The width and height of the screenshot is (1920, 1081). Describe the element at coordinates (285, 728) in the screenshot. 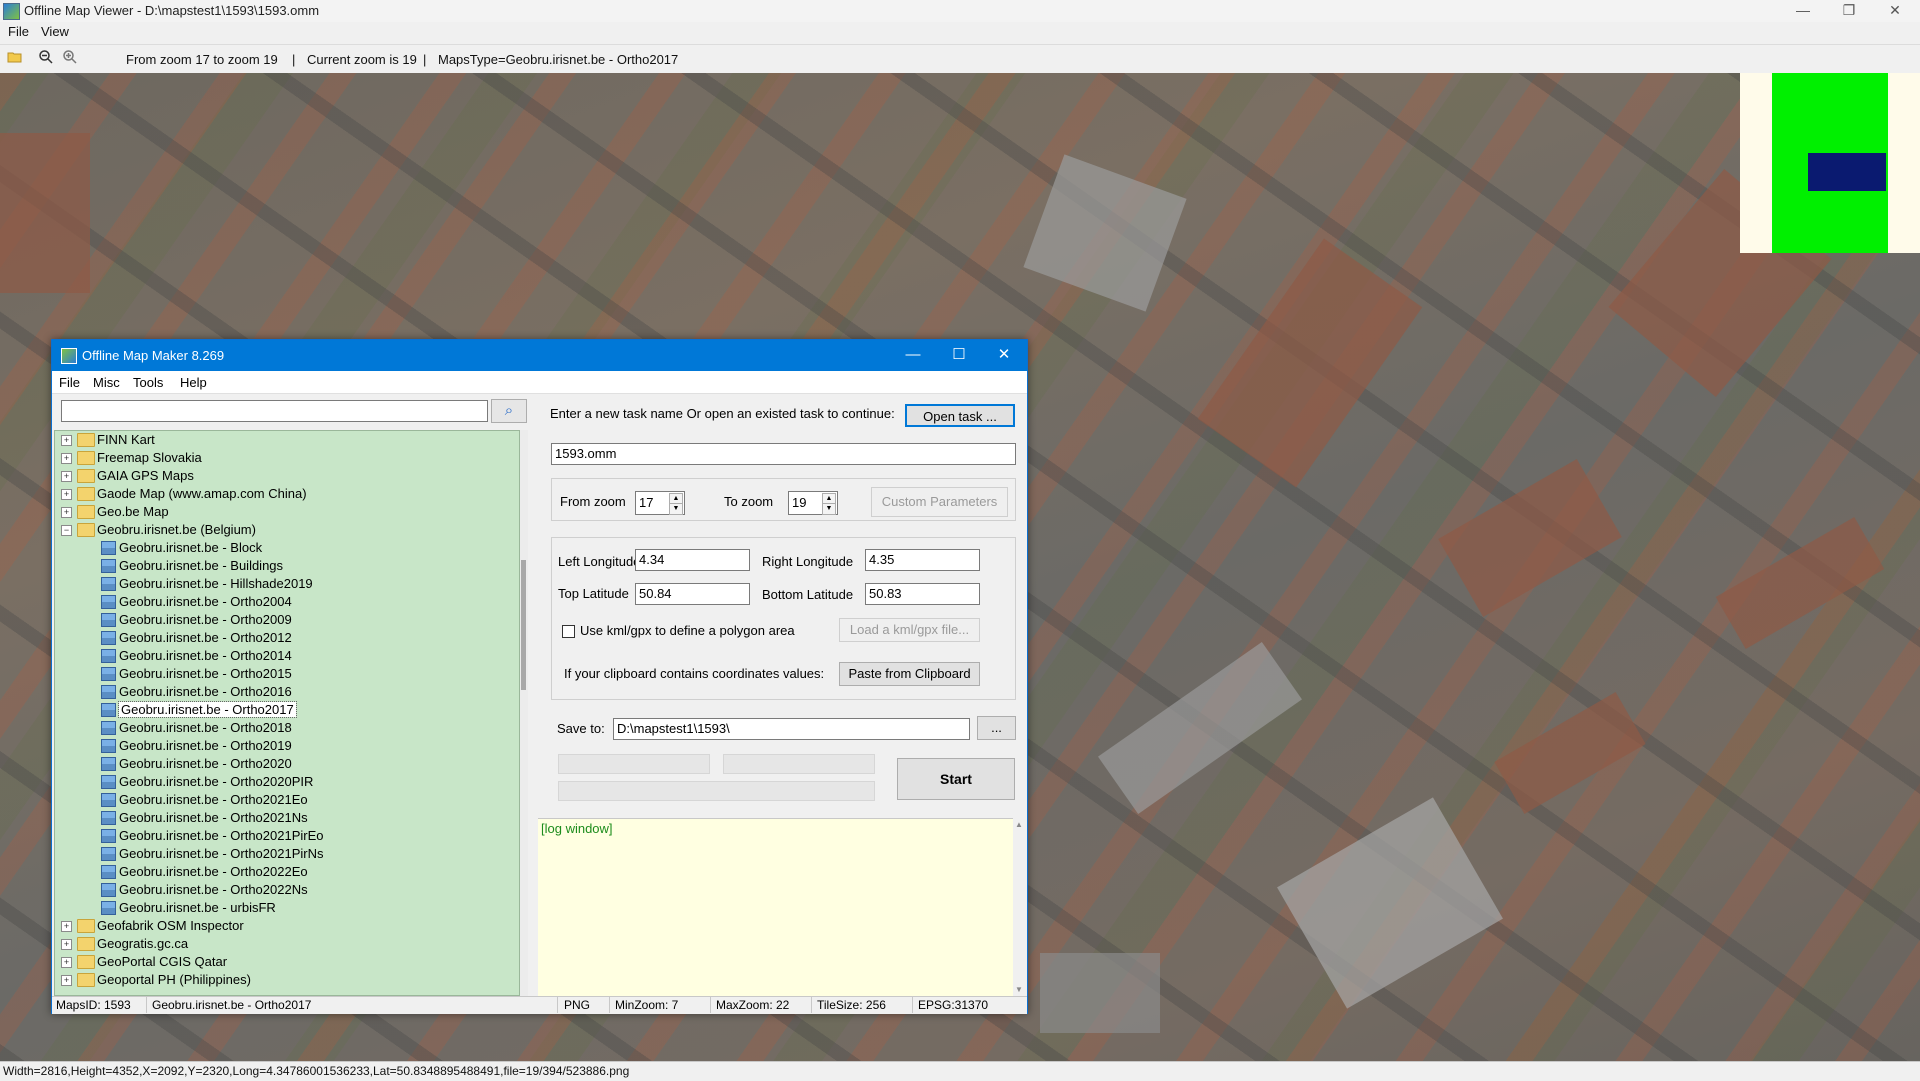

I see `tree-map-item: Geobru.irisnet.be - Ortho2018` at that location.